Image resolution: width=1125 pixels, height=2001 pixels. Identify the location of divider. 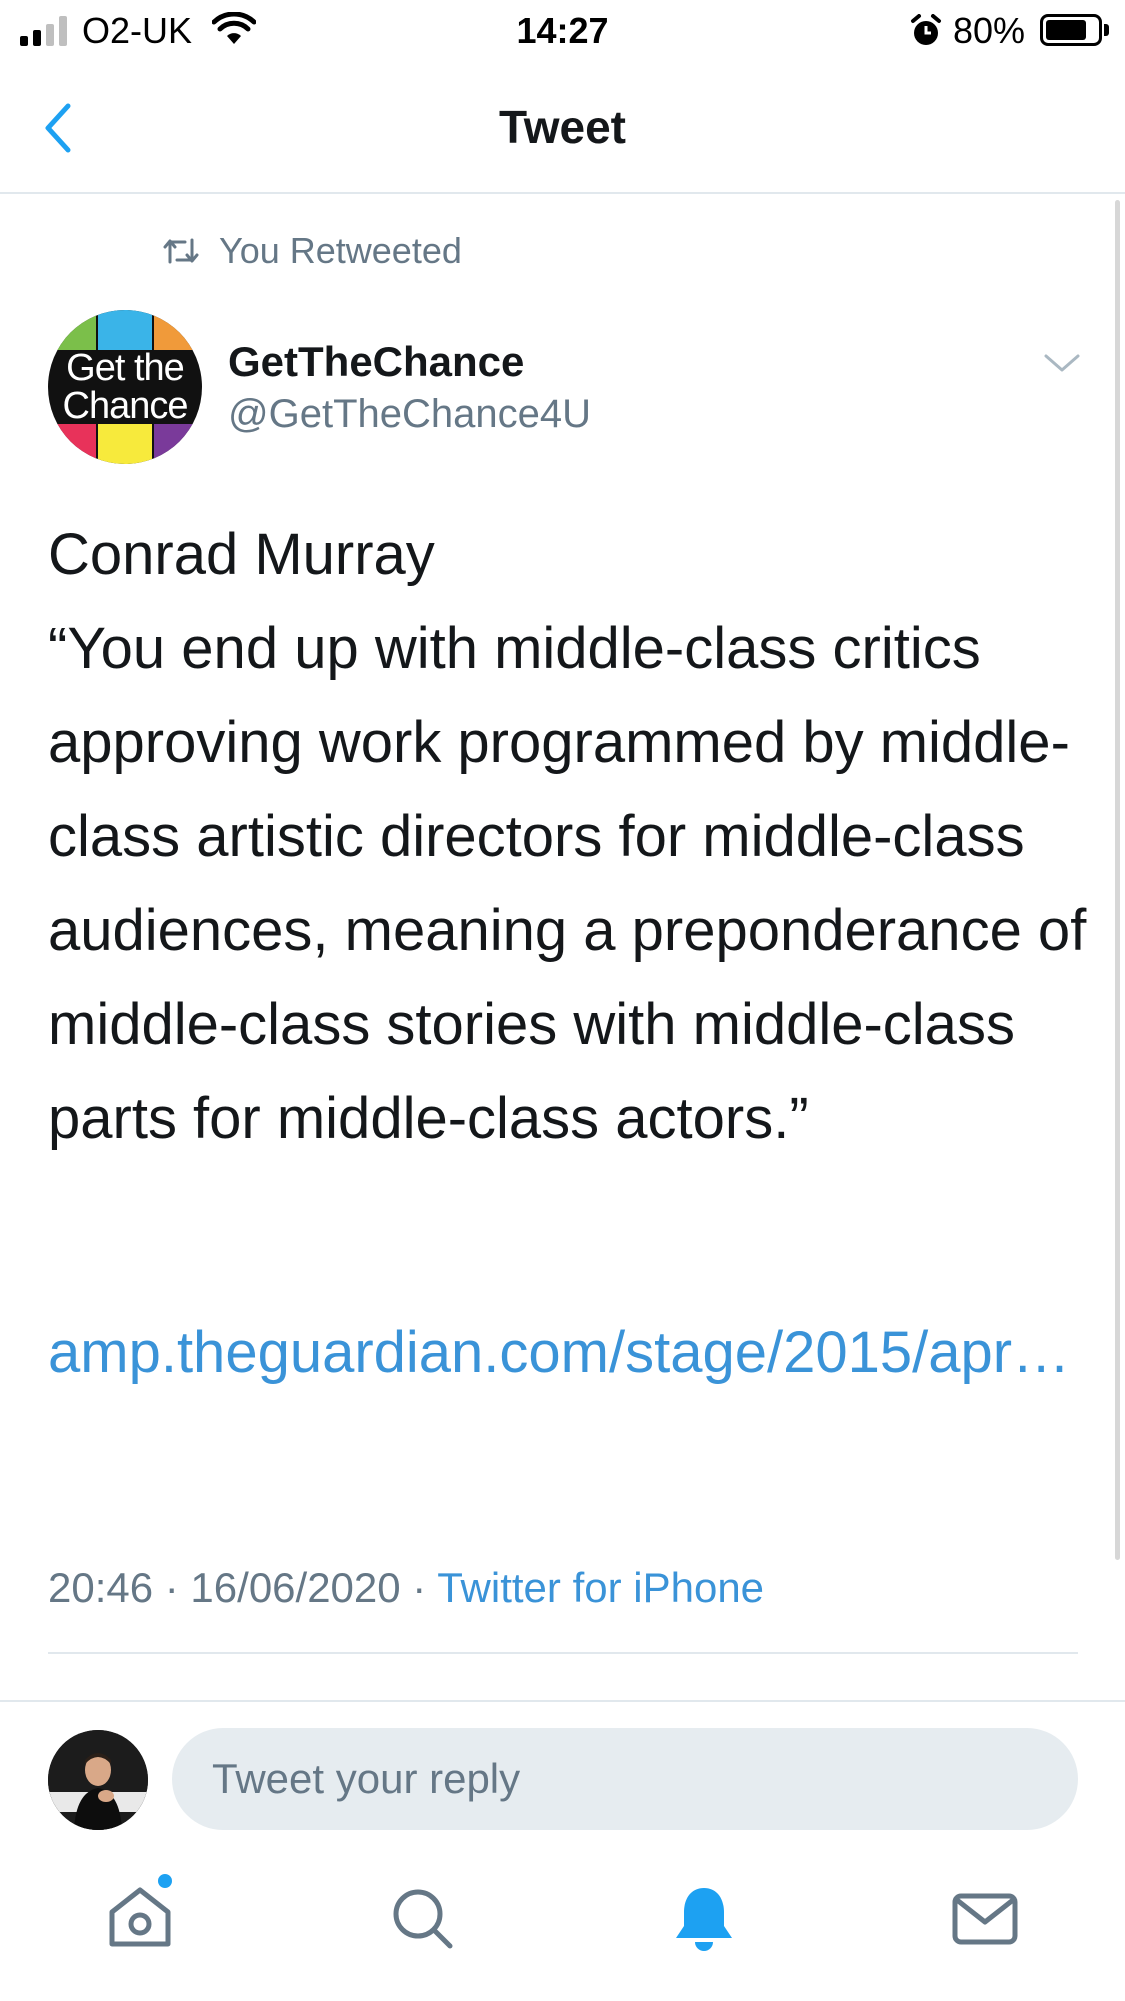
(563, 1653).